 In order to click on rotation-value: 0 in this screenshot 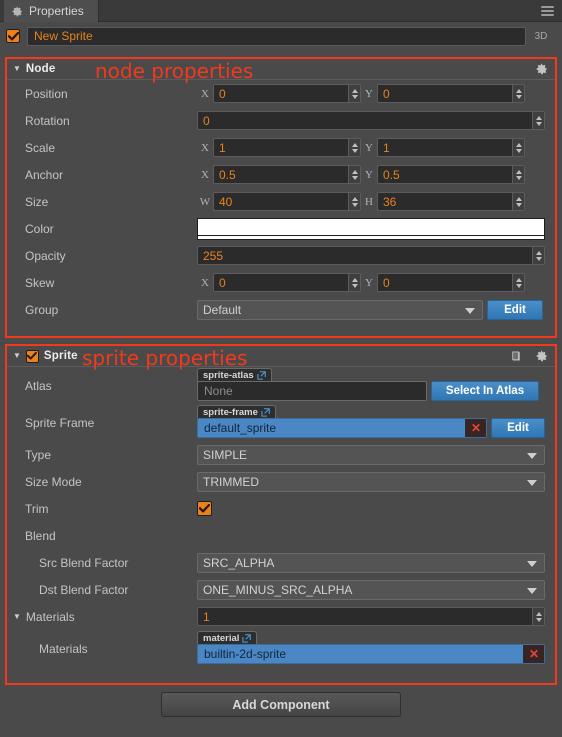, I will do `click(206, 120)`.